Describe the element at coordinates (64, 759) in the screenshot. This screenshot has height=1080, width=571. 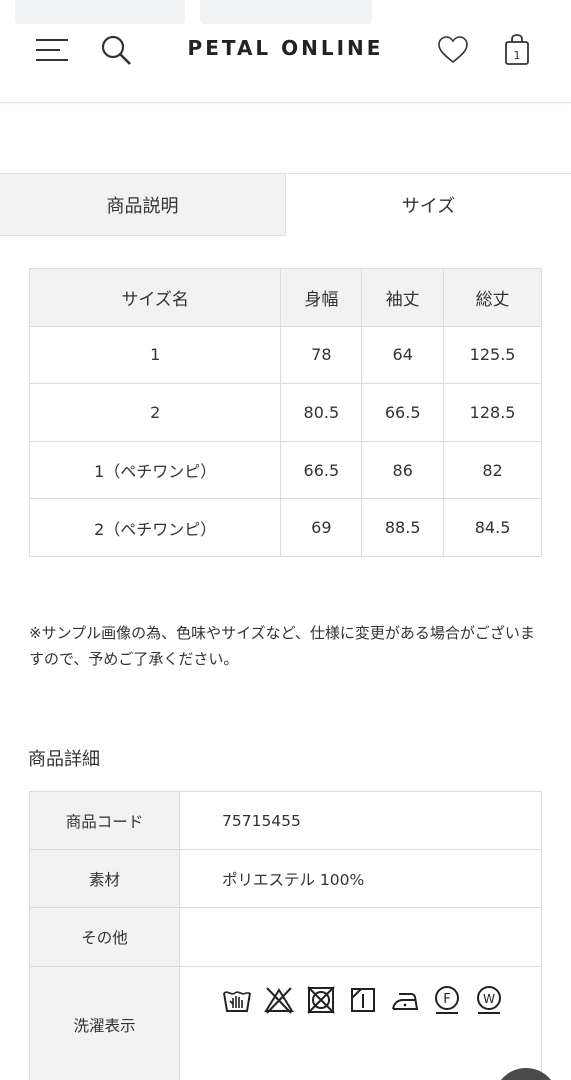
I see `product-details-title: 商品詳細` at that location.